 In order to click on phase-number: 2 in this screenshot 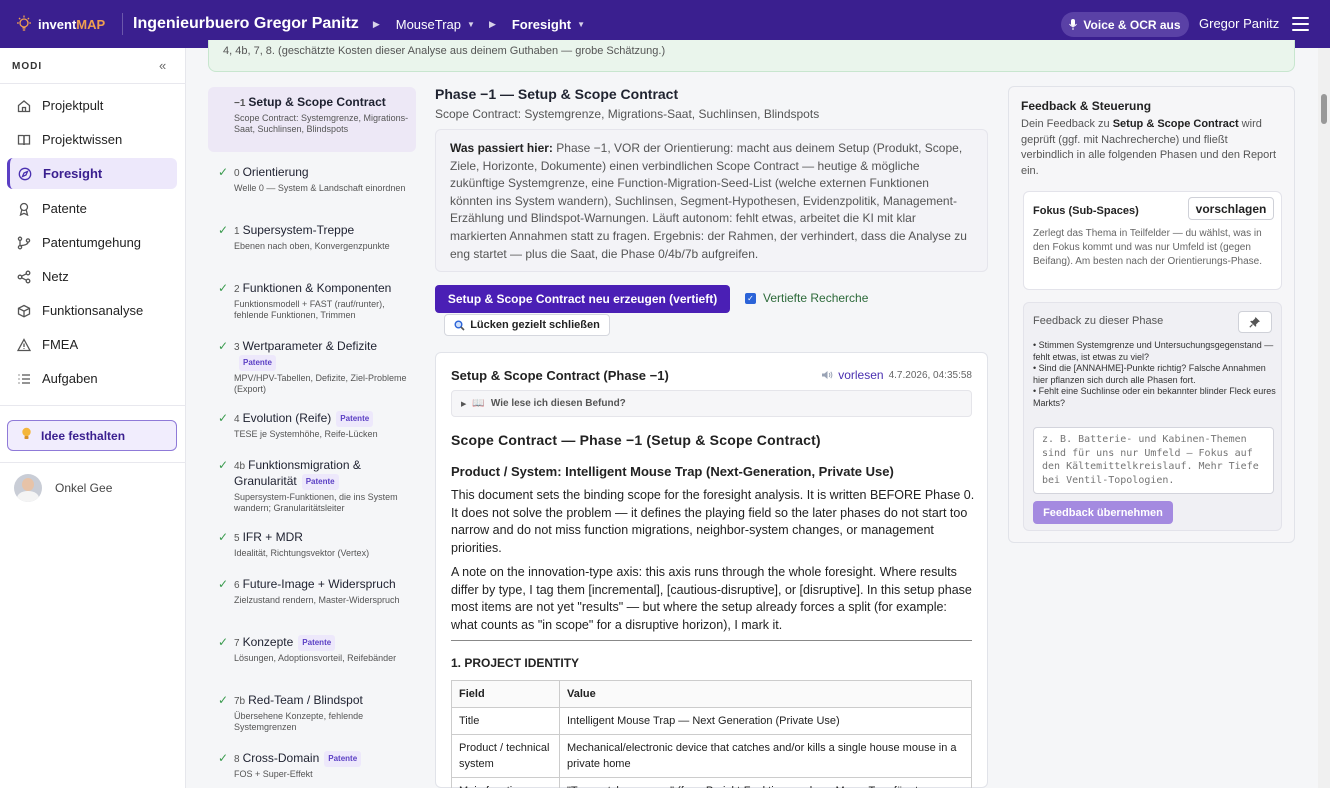, I will do `click(237, 289)`.